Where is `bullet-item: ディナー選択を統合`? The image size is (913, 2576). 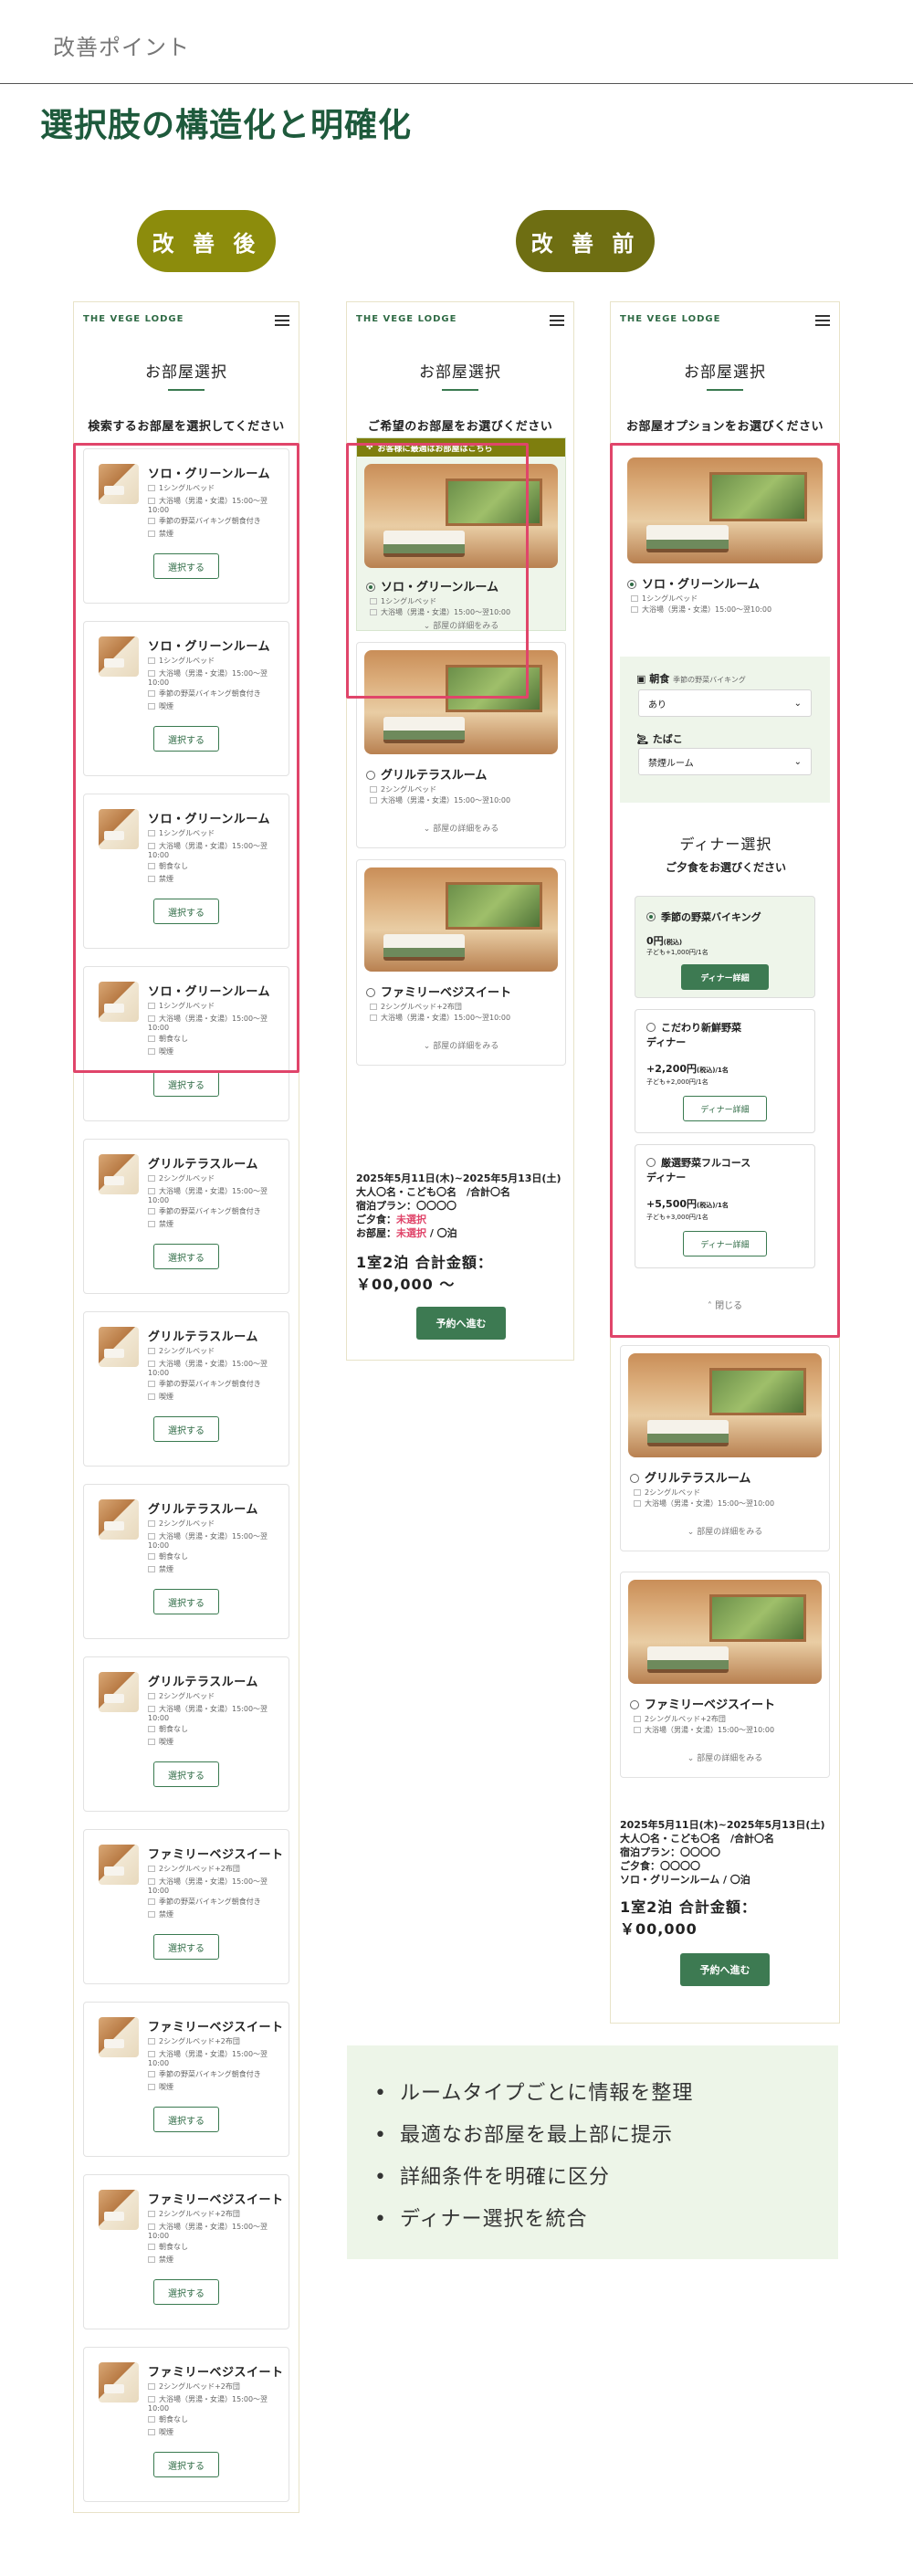 bullet-item: ディナー選択を統合 is located at coordinates (533, 2220).